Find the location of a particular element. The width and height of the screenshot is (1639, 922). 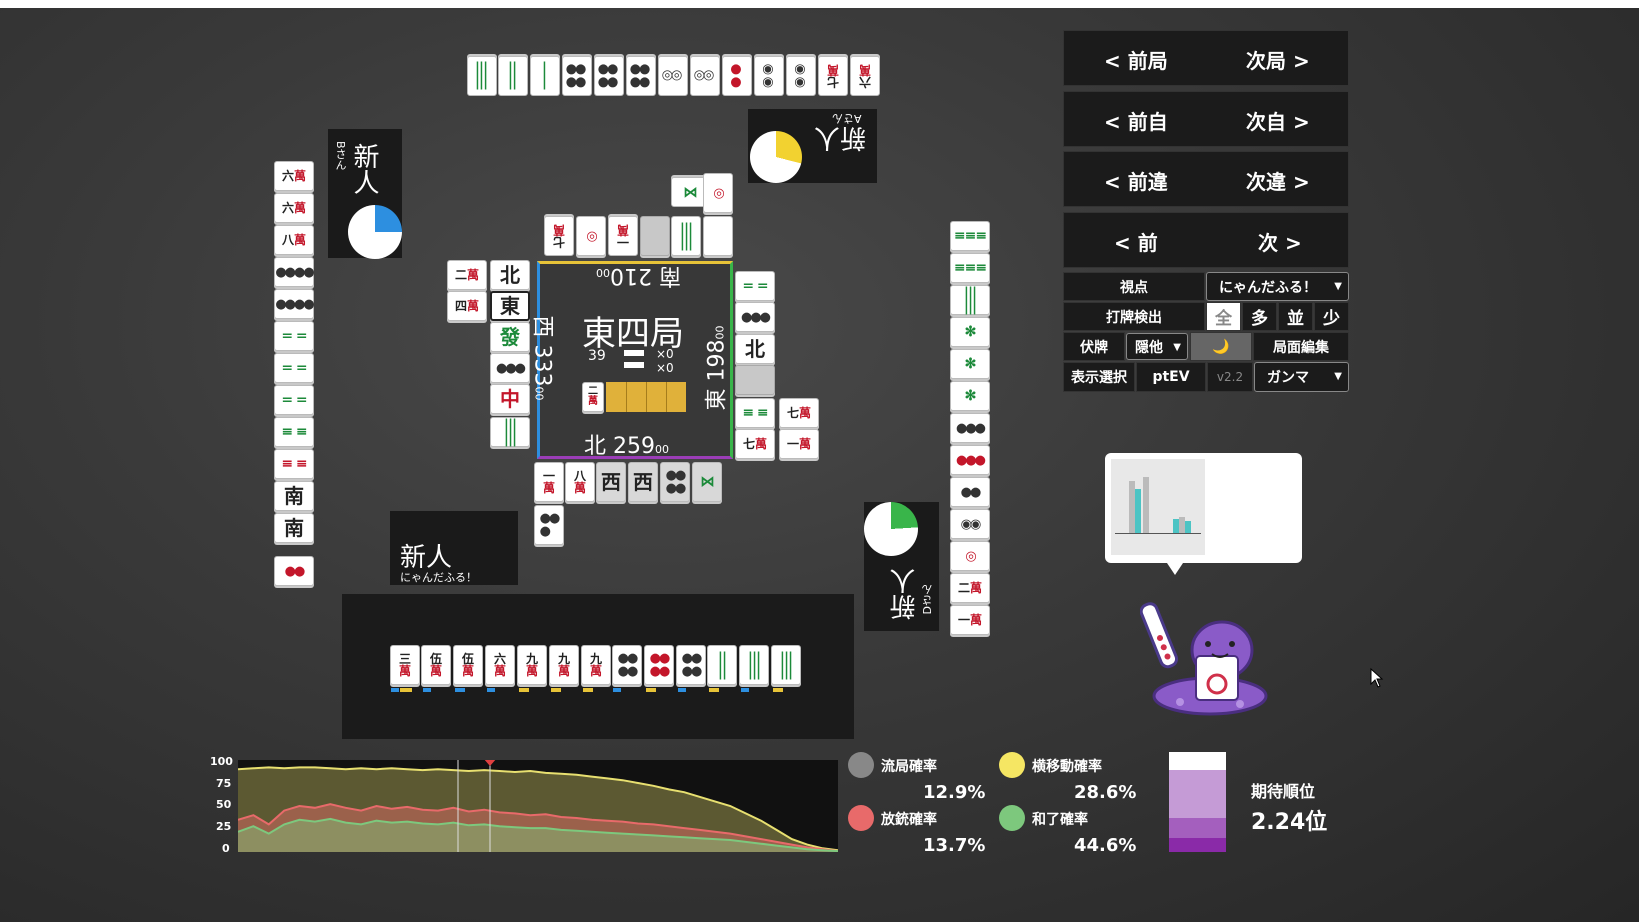

ptev-button: ptEV is located at coordinates (1171, 377).